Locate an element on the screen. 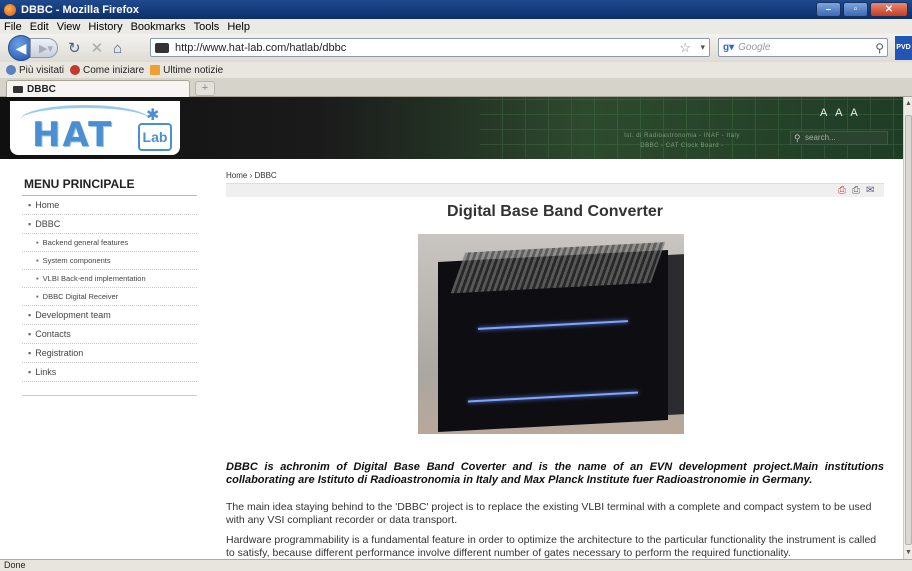  bookmark-label: Ultime notizie is located at coordinates (193, 70).